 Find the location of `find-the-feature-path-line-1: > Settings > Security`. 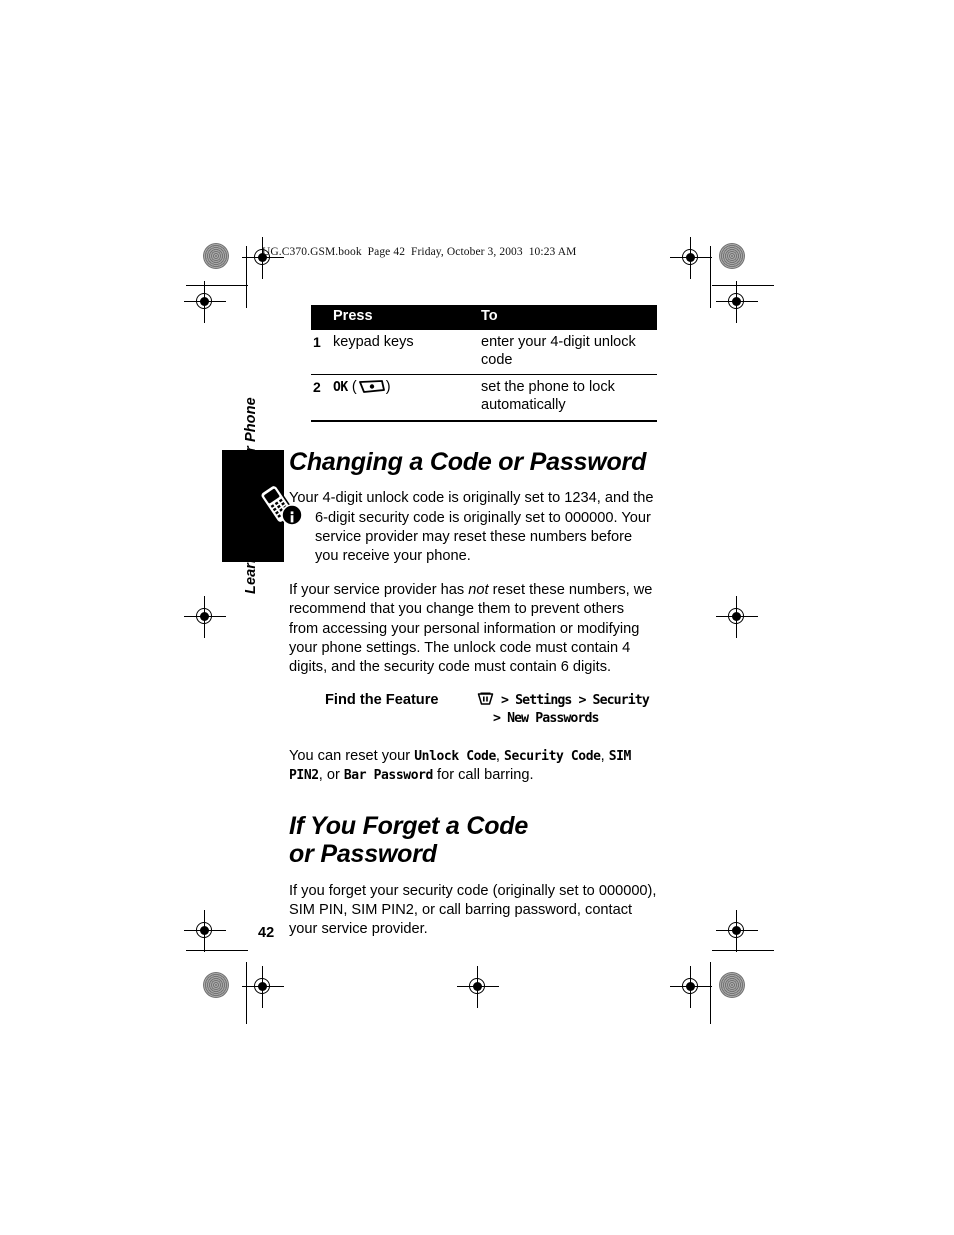

find-the-feature-path-line-1: > Settings > Security is located at coordinates (575, 700).